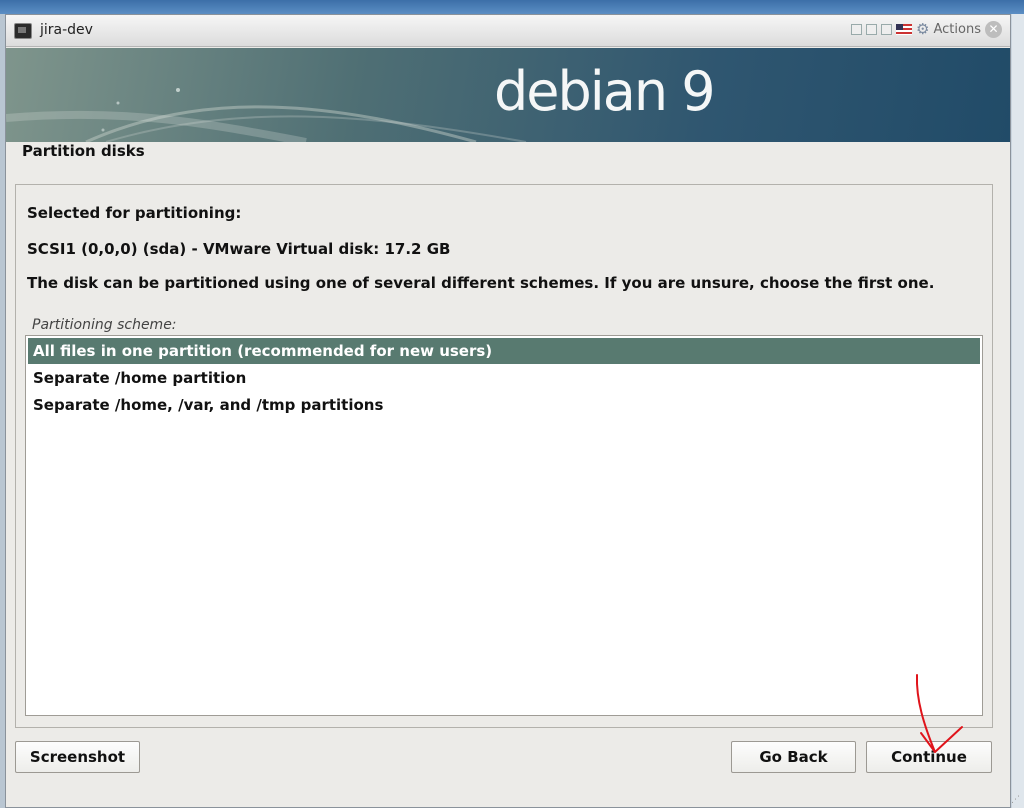  What do you see at coordinates (887, 29) in the screenshot?
I see `maximize-icon` at bounding box center [887, 29].